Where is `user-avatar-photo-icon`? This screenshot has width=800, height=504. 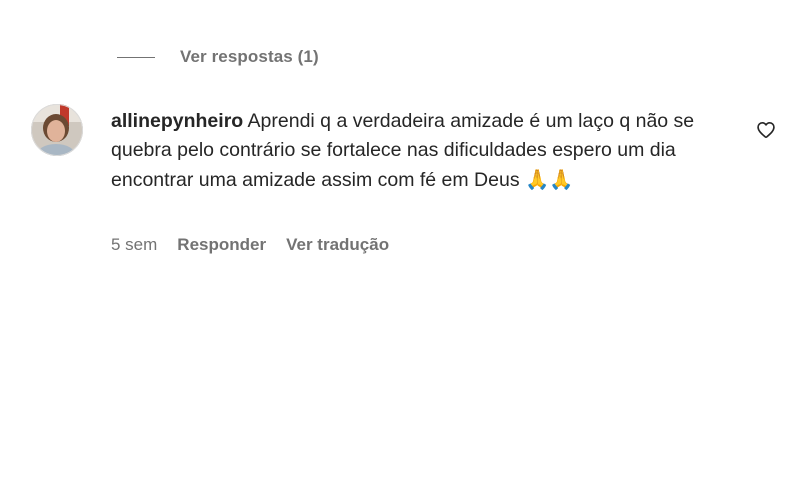
user-avatar-photo-icon is located at coordinates (57, 130).